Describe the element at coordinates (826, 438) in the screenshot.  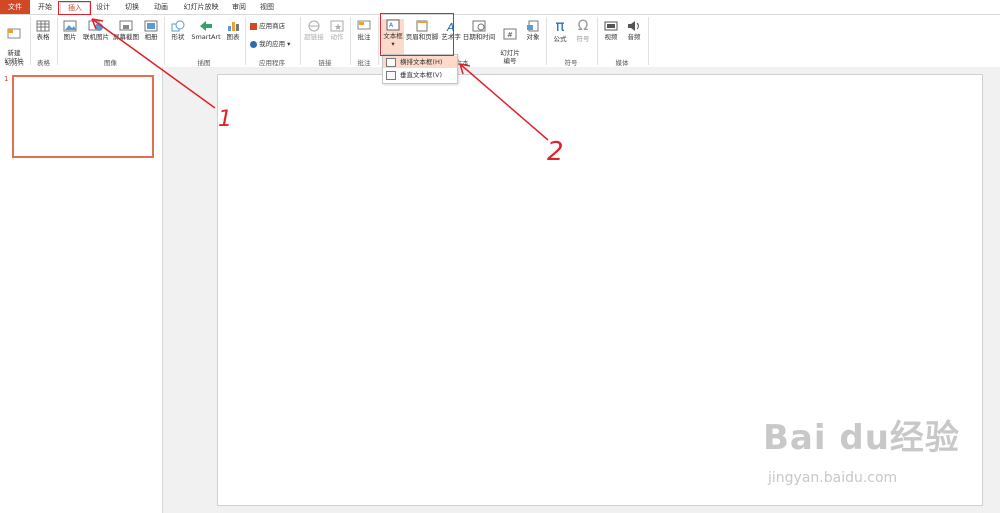
I see `watermark-brand: Bai du` at that location.